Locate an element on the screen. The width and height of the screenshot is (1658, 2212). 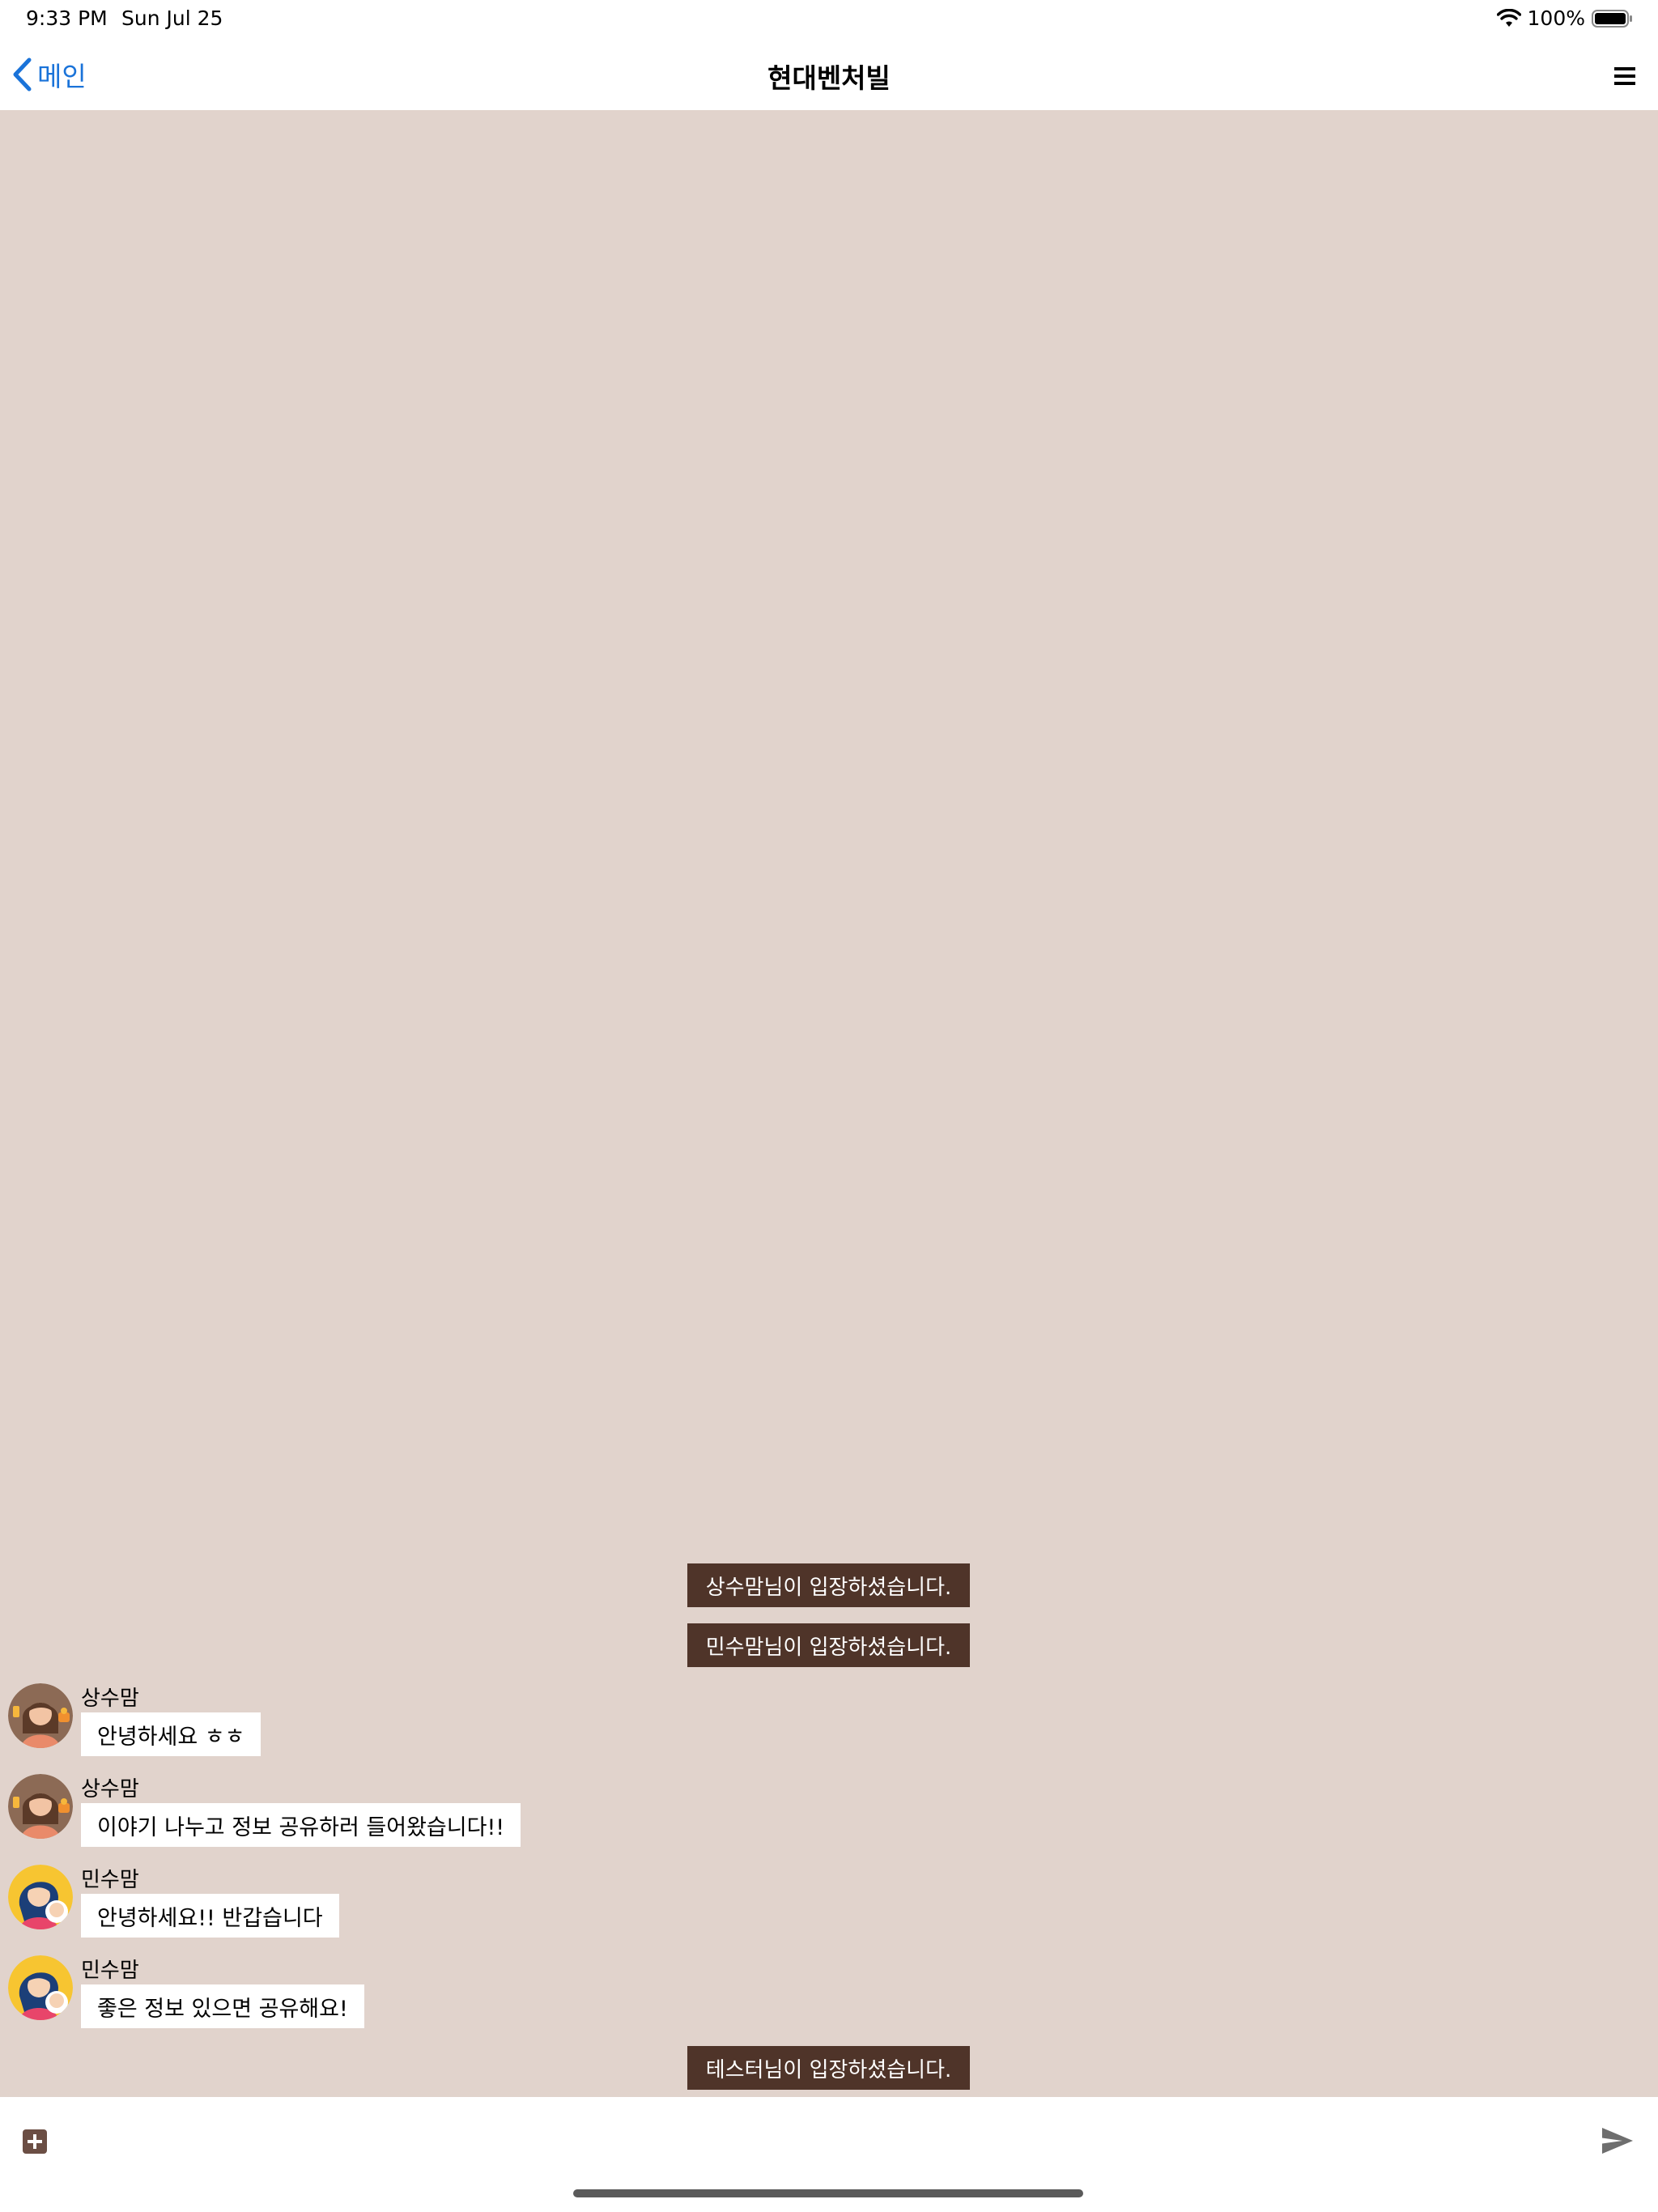
message-bubble: 좋은 정보 있으면 공유해요! is located at coordinates (222, 2006).